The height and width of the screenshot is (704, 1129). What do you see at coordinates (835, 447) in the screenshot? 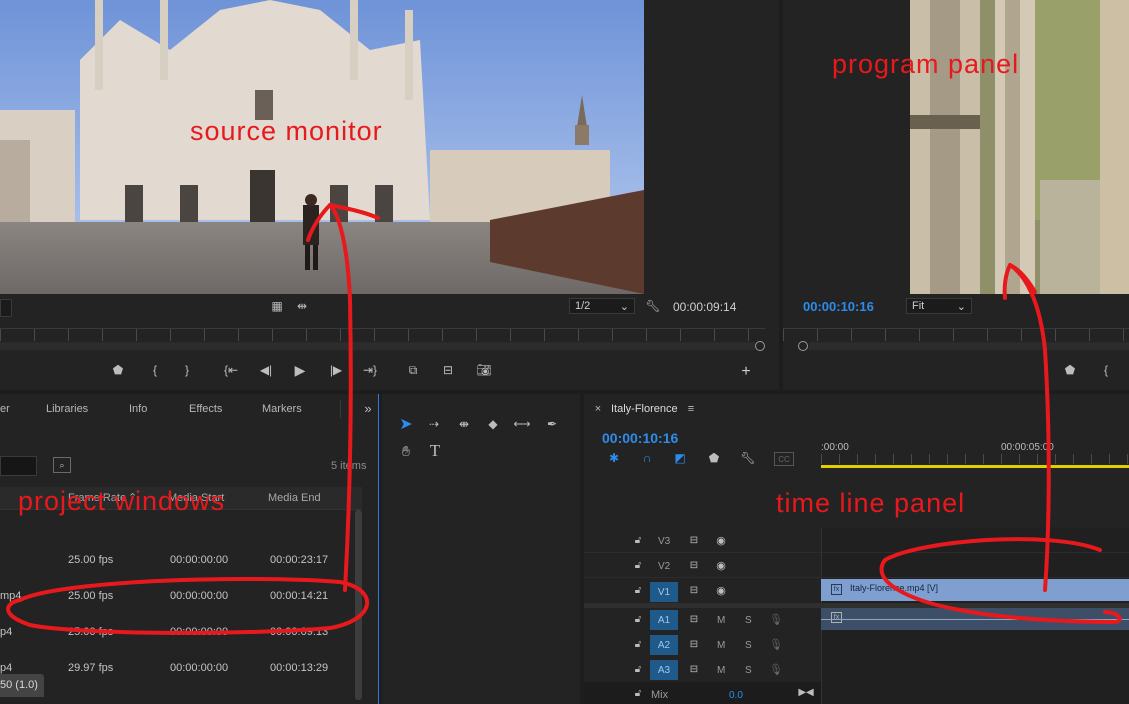
I see `ruler-label: :00:00` at bounding box center [835, 447].